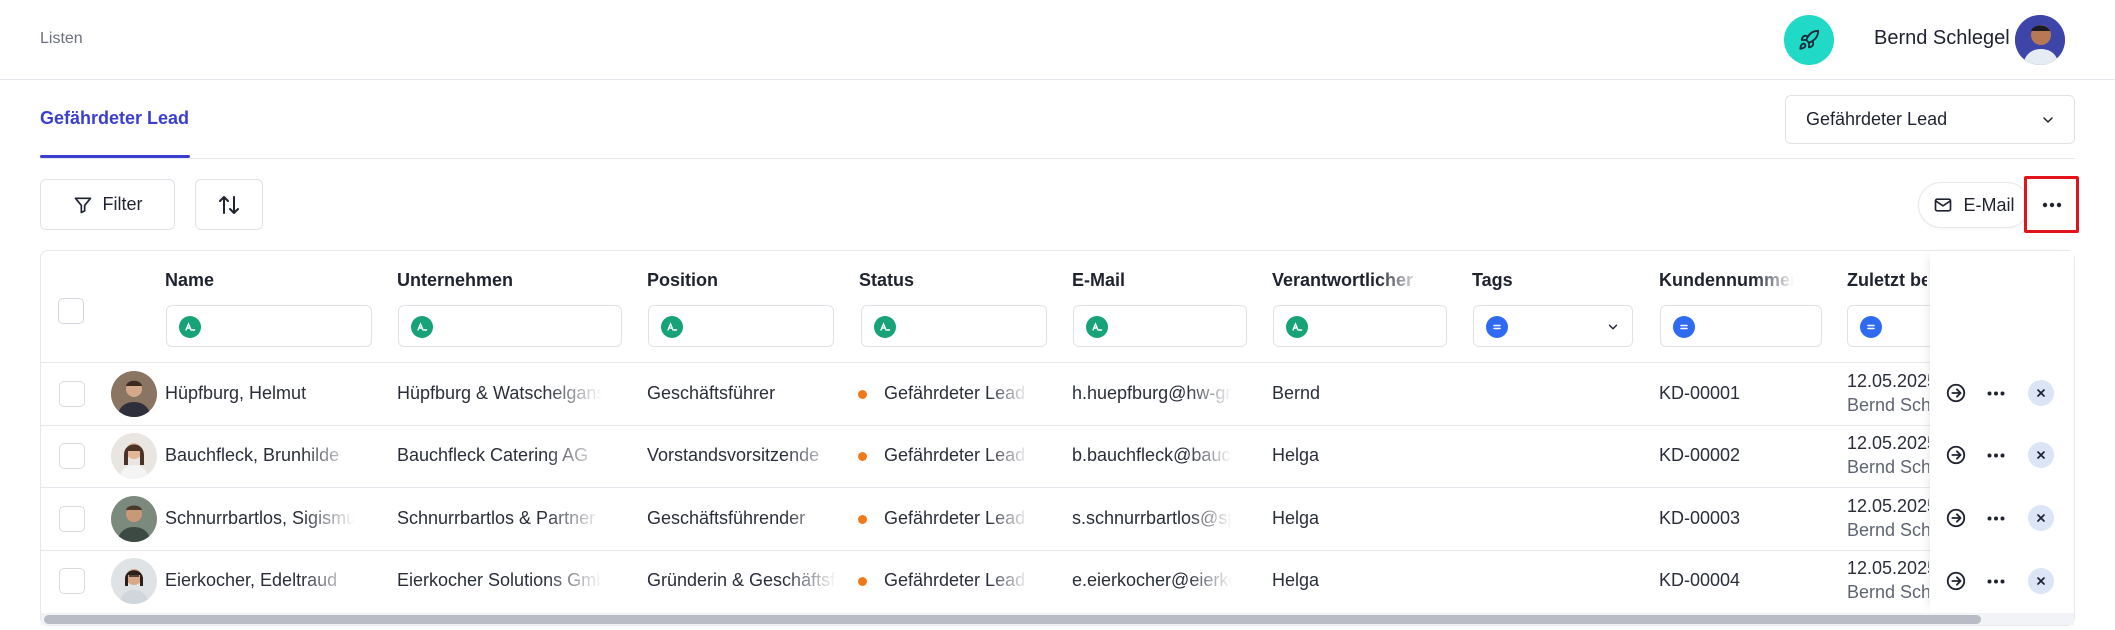  Describe the element at coordinates (260, 580) in the screenshot. I see `cell-name: Eierkocher, Edeltraud` at that location.